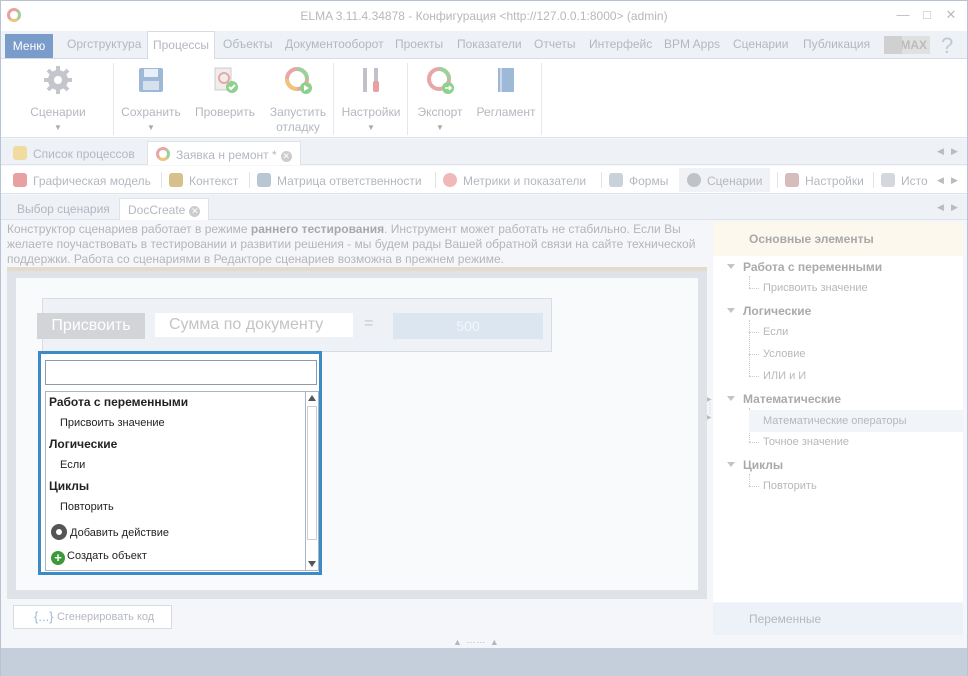 Image resolution: width=968 pixels, height=676 pixels. I want to click on max-toggle: MAX, so click(907, 45).